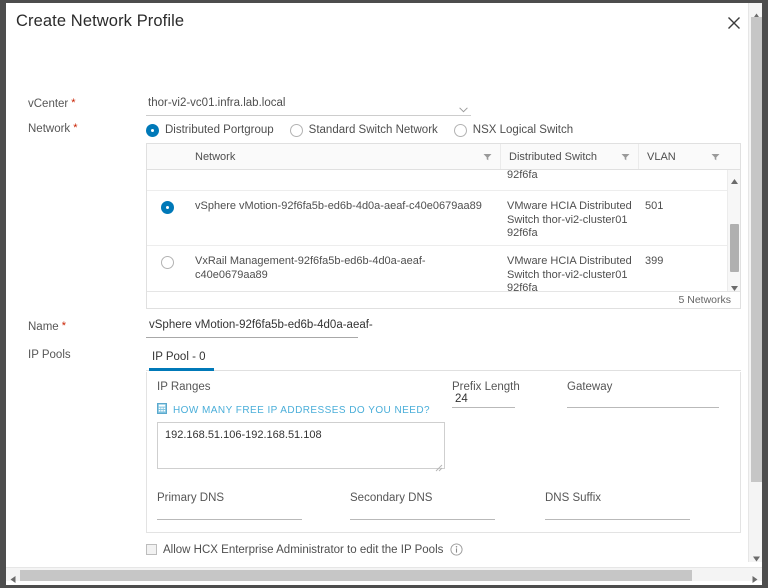 This screenshot has width=768, height=588. I want to click on column-header-label: VLAN, so click(661, 156).